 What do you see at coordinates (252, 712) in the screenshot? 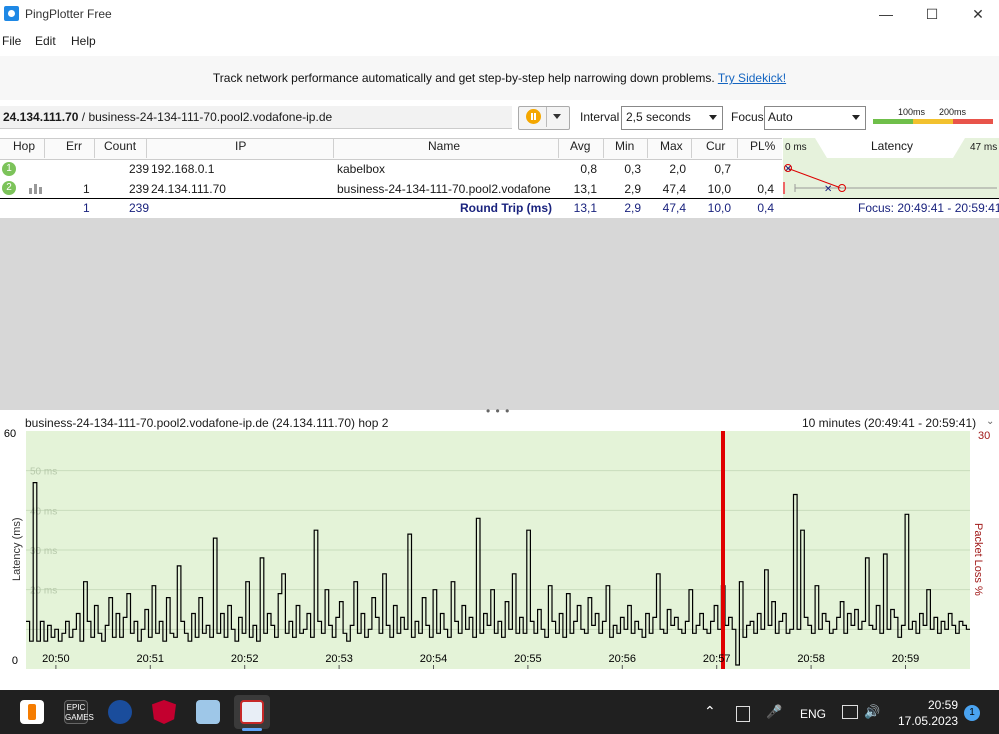
I see `pingplotter-taskbar-icon` at bounding box center [252, 712].